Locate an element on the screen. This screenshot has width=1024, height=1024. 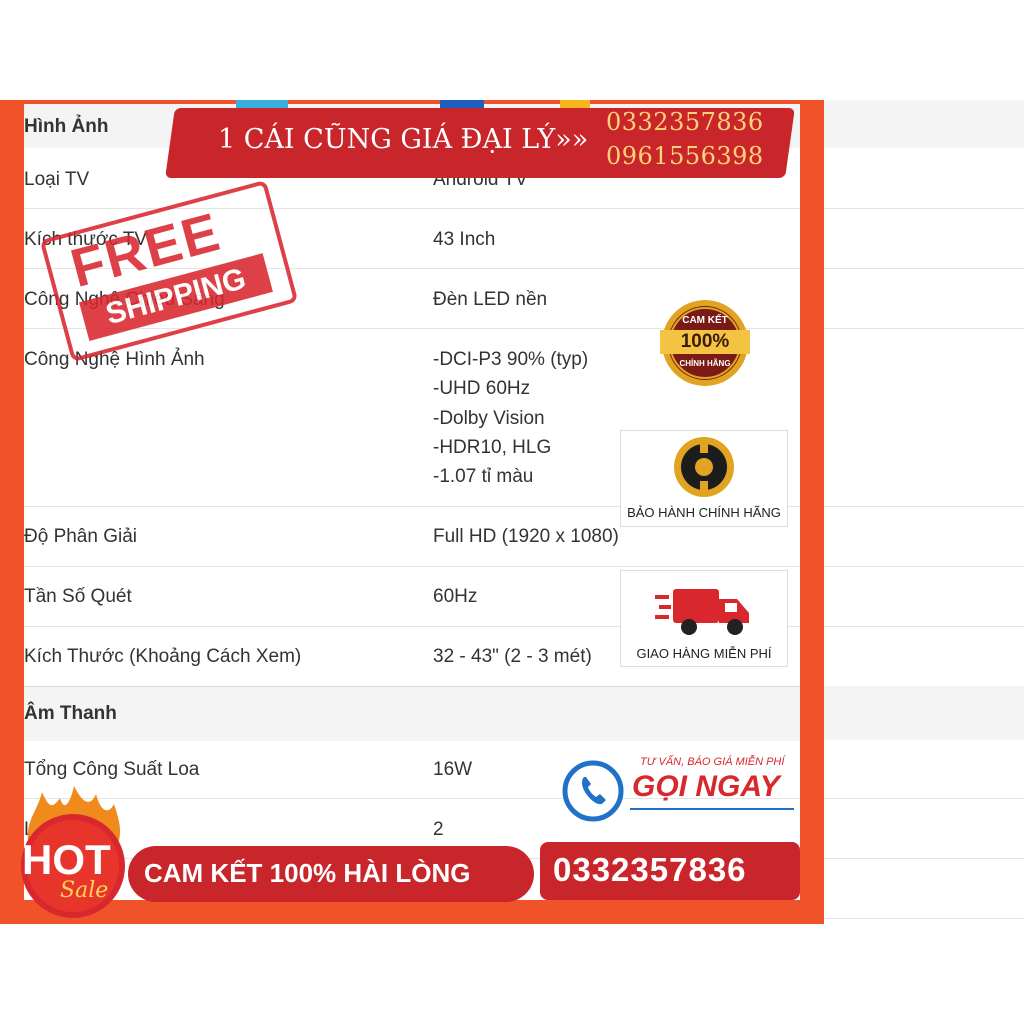
value-picture-tech-4: -HDR10, HLG is located at coordinates (492, 447).